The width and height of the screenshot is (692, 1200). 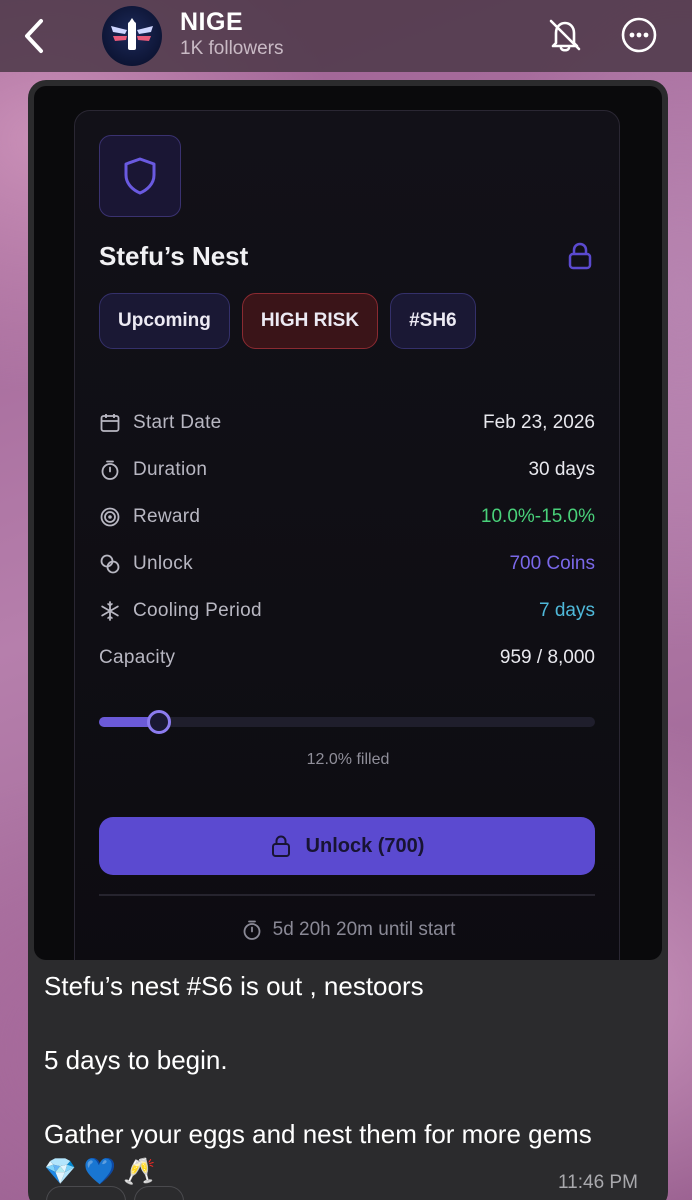 I want to click on row-value: Feb 23, 2026, so click(x=539, y=422).